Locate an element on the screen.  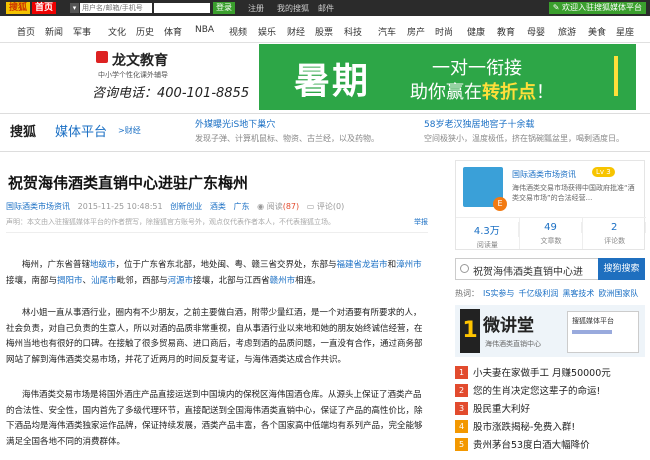
nav-item: 健康 is located at coordinates (476, 31).